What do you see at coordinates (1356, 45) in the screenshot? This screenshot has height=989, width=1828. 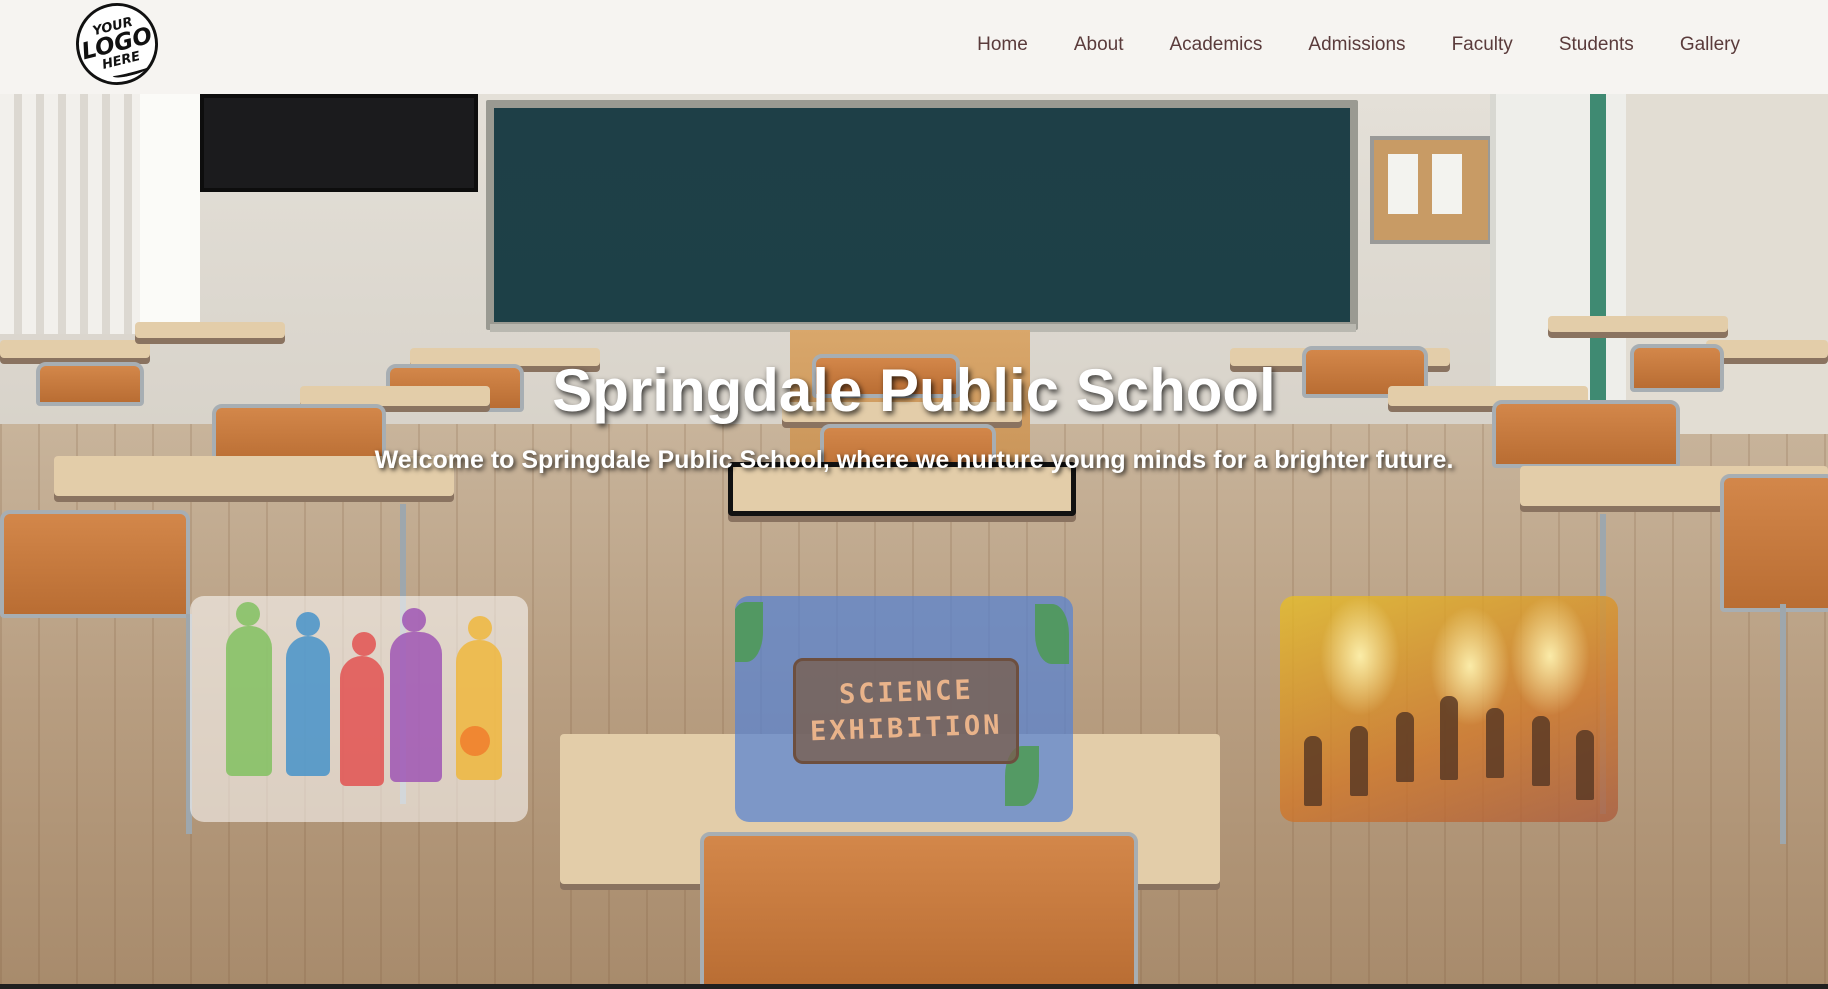 I see `nav-link-admissions: Admissions` at bounding box center [1356, 45].